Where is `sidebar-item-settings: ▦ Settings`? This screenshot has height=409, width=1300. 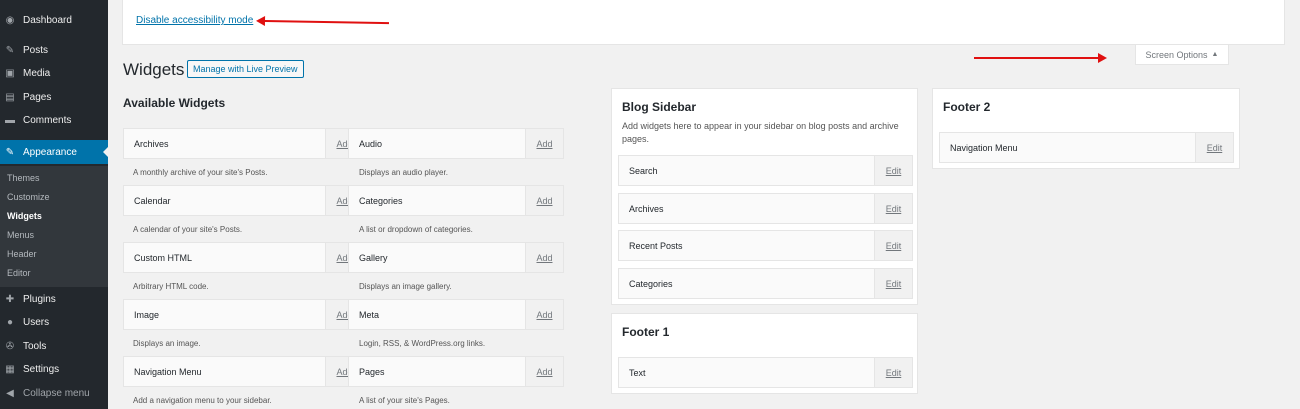
sidebar-item-settings: ▦ Settings is located at coordinates (54, 369).